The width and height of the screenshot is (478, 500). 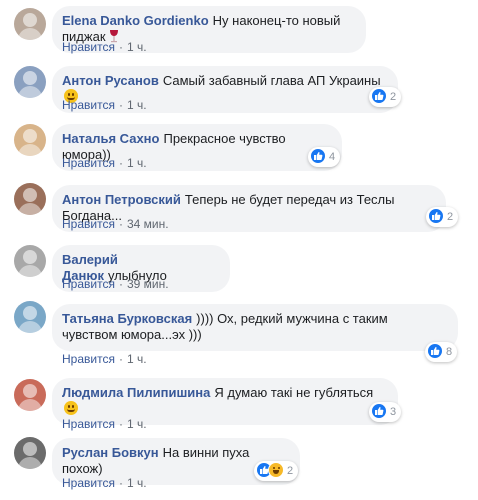 I want to click on comment-author-link: Антон Русанов, so click(x=110, y=80).